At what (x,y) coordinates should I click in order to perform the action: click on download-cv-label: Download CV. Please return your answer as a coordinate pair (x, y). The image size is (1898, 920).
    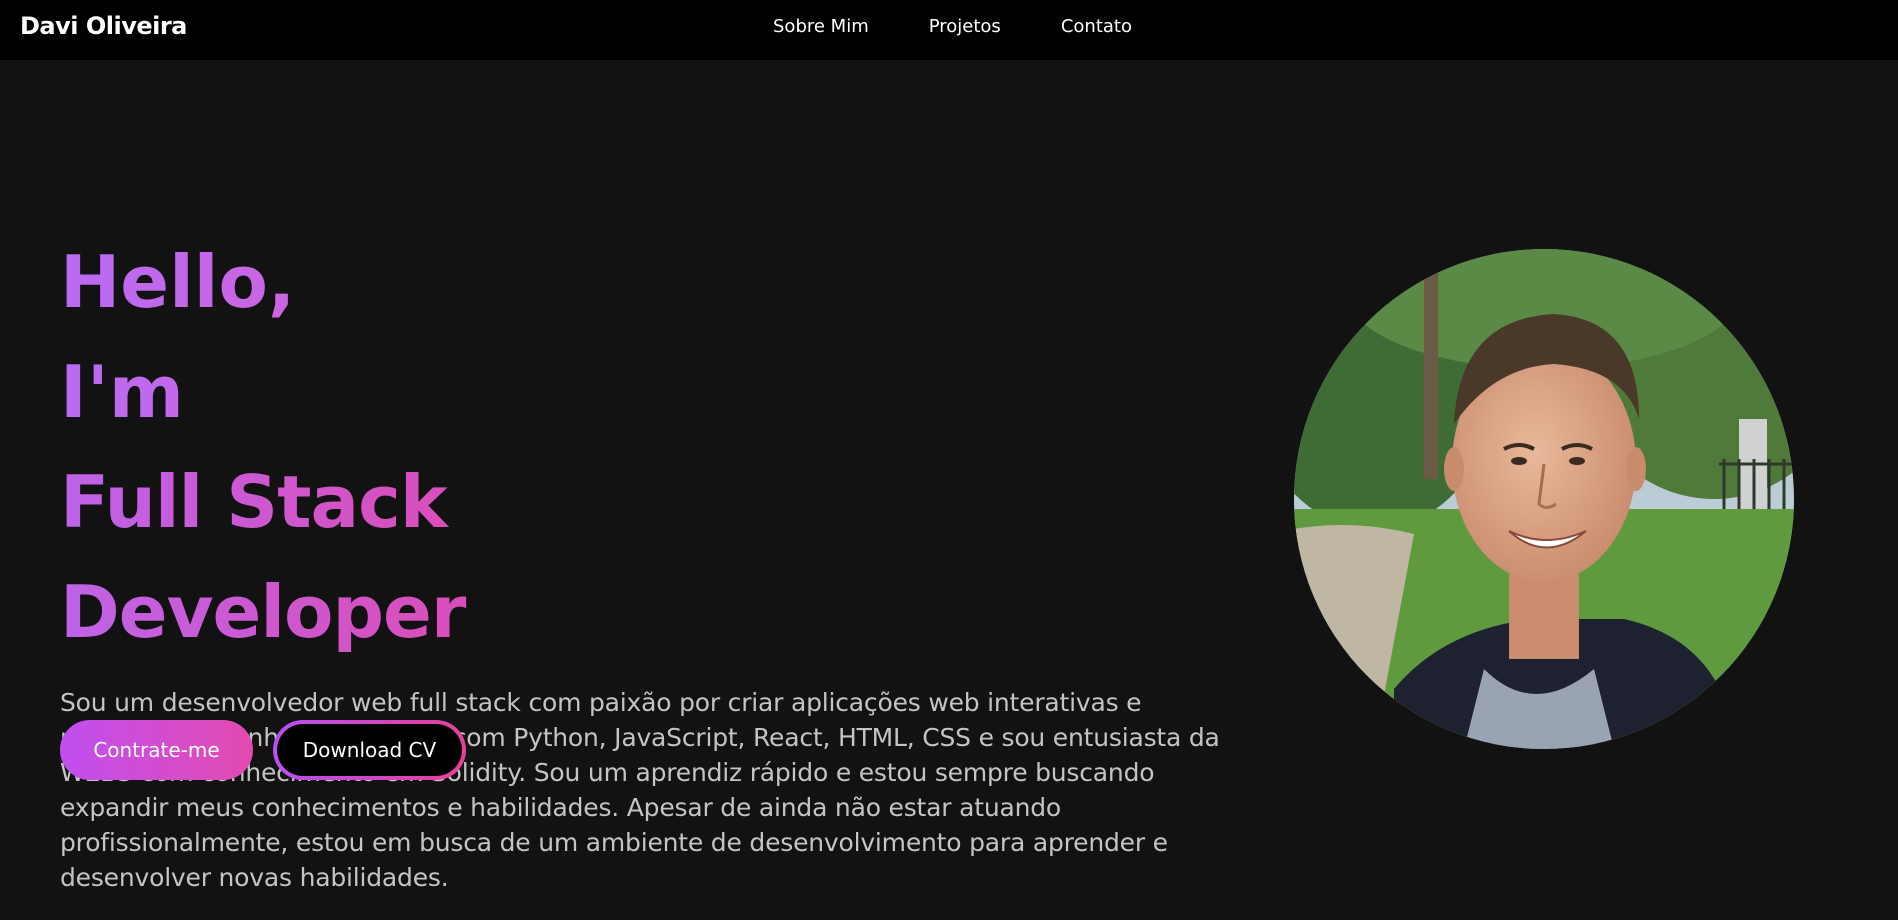
    Looking at the image, I should click on (369, 750).